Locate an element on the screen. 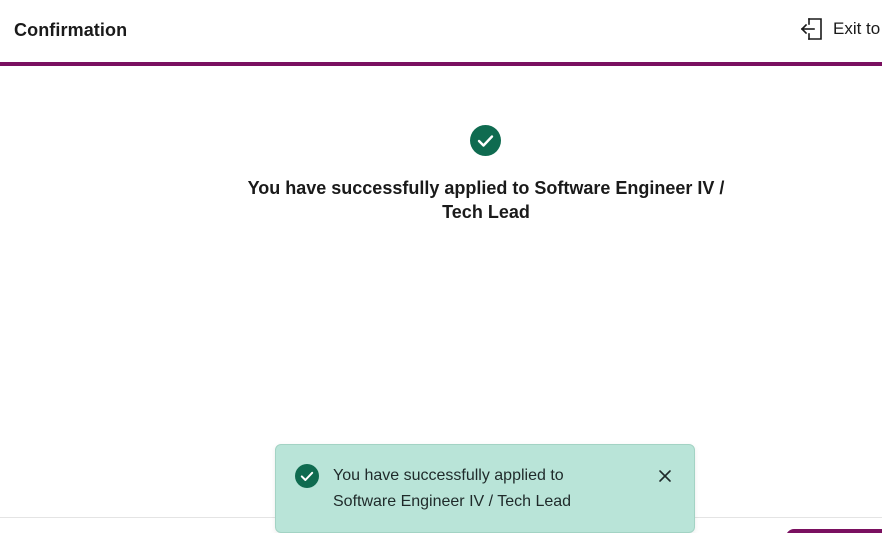 This screenshot has height=533, width=882. page-title: Confirmation is located at coordinates (71, 30).